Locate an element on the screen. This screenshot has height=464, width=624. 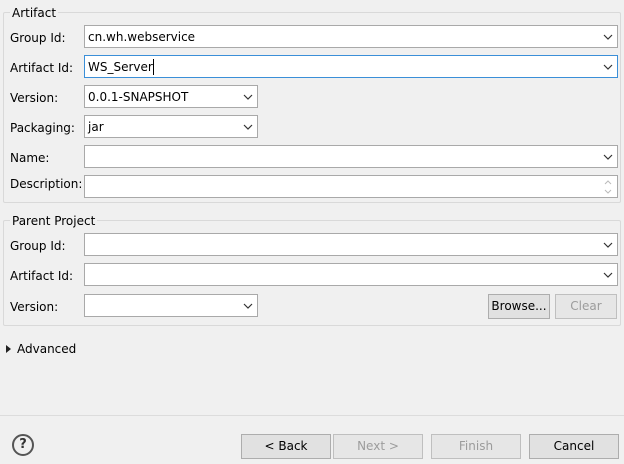
version-combo: 0.0.1-SNAPSHOT is located at coordinates (171, 96).